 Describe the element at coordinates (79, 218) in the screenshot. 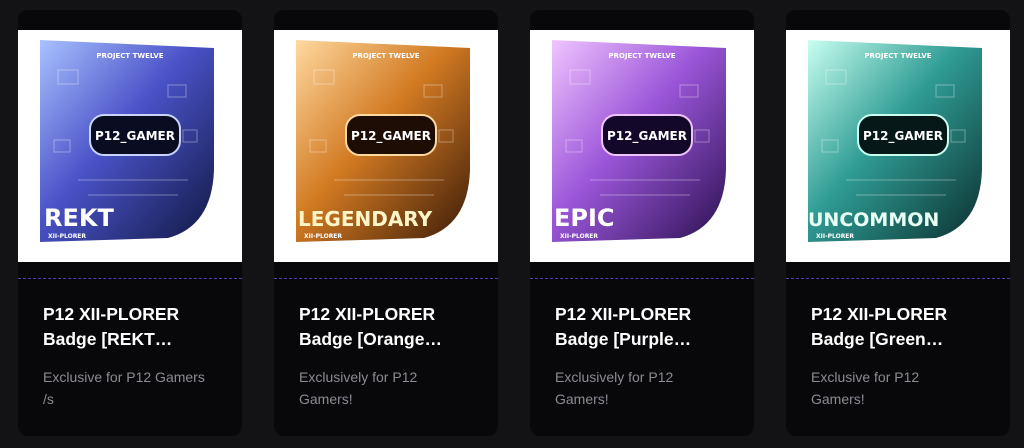

I see `badge-rank-text: REKT` at that location.